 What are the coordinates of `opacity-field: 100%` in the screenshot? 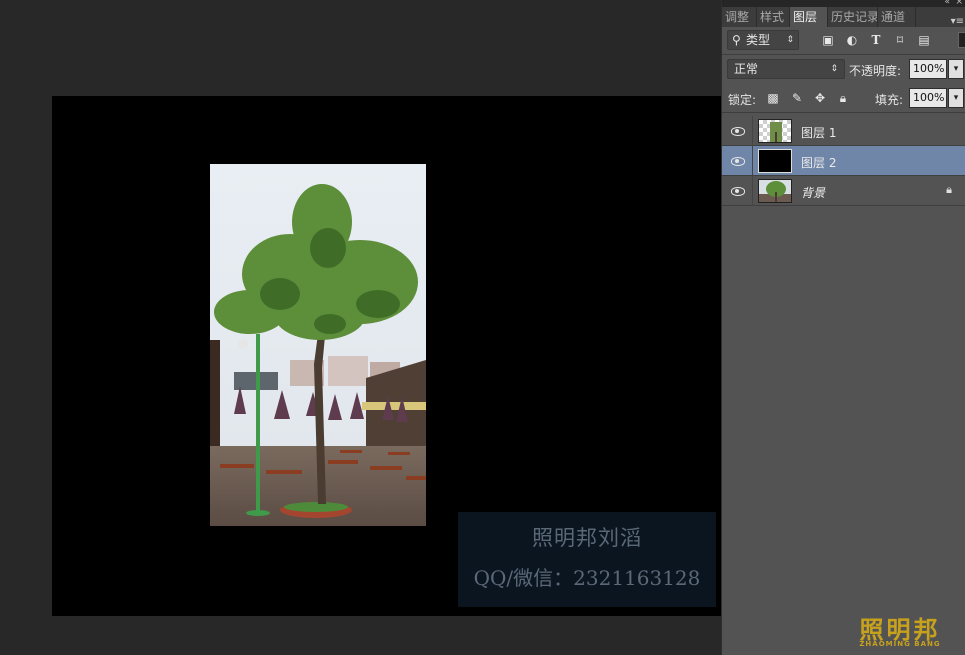 It's located at (928, 69).